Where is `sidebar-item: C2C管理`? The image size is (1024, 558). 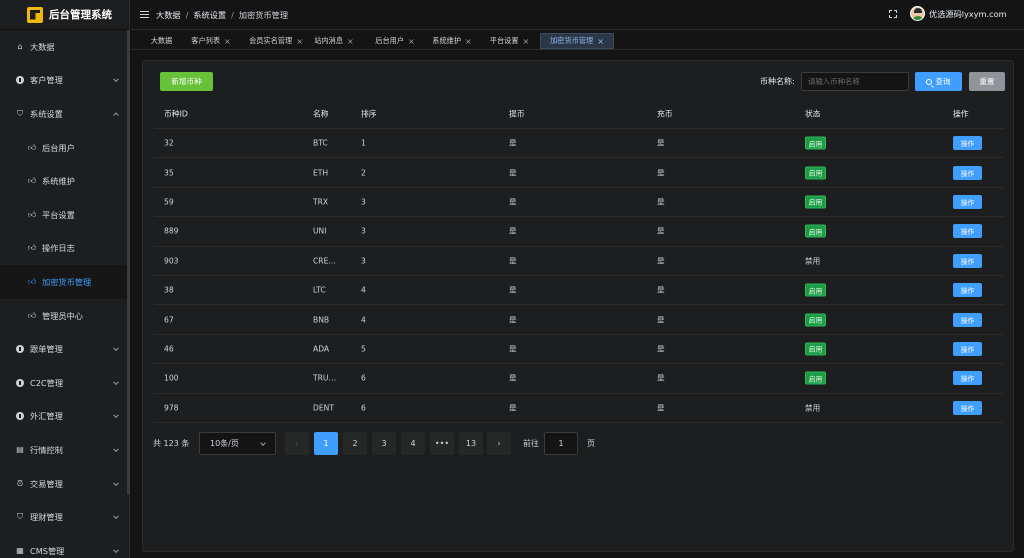 sidebar-item: C2C管理 is located at coordinates (64, 383).